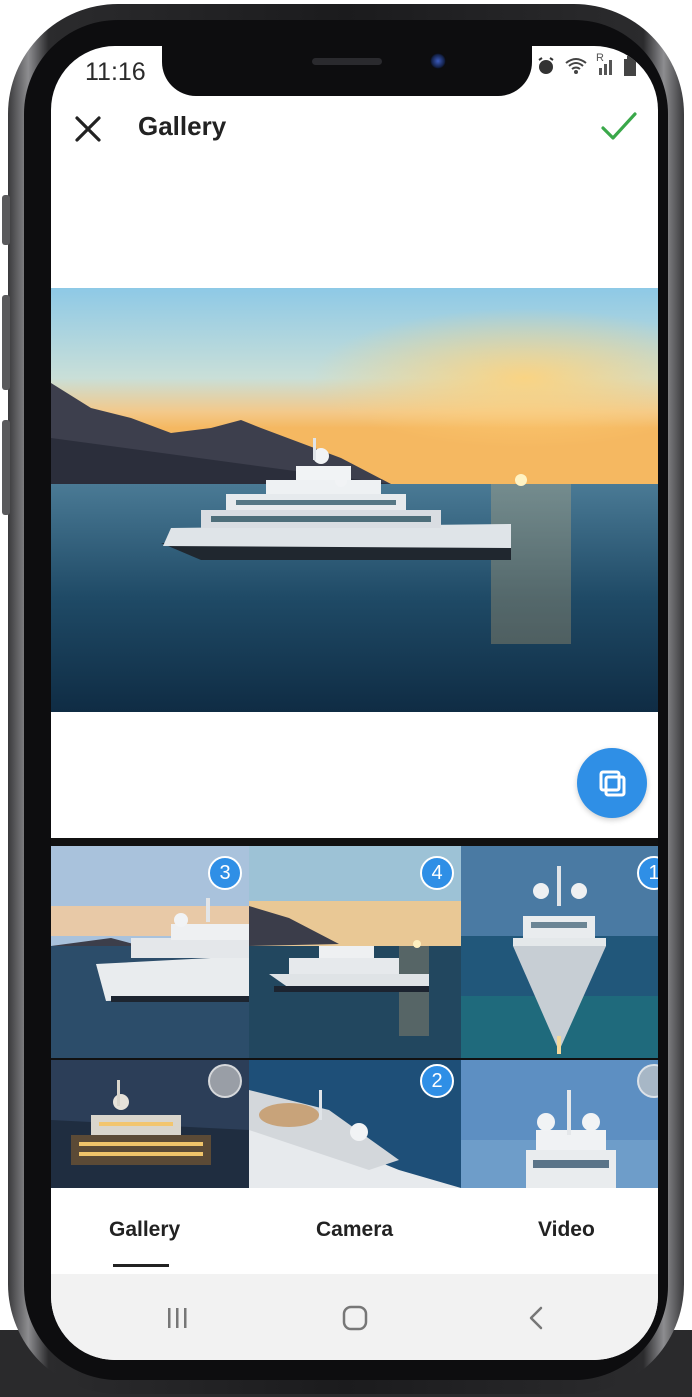  I want to click on recents-button, so click(177, 1318).